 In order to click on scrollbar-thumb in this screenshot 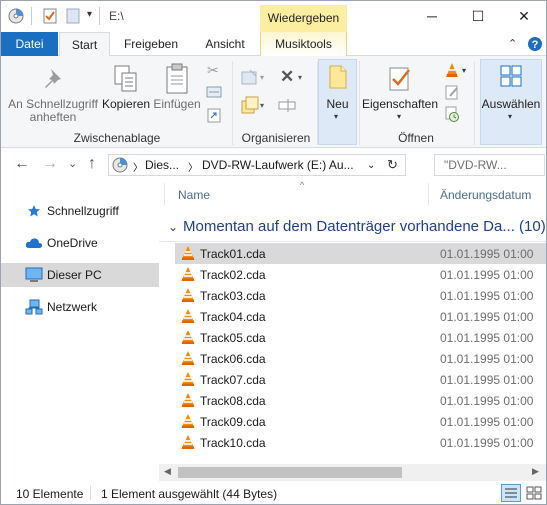, I will do `click(290, 472)`.